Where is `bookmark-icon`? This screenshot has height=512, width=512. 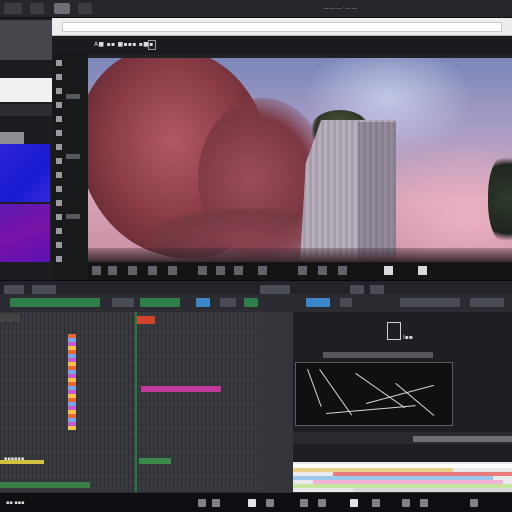 bookmark-icon is located at coordinates (152, 45).